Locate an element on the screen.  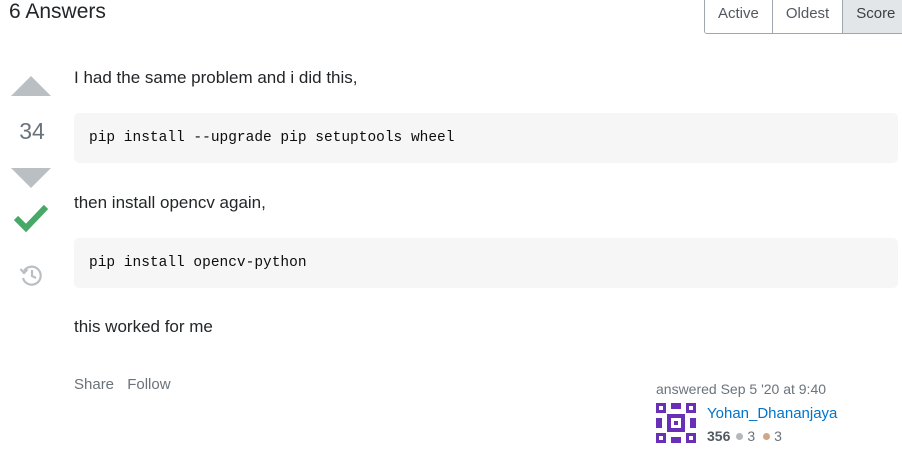
silver-badge-icon is located at coordinates (740, 436).